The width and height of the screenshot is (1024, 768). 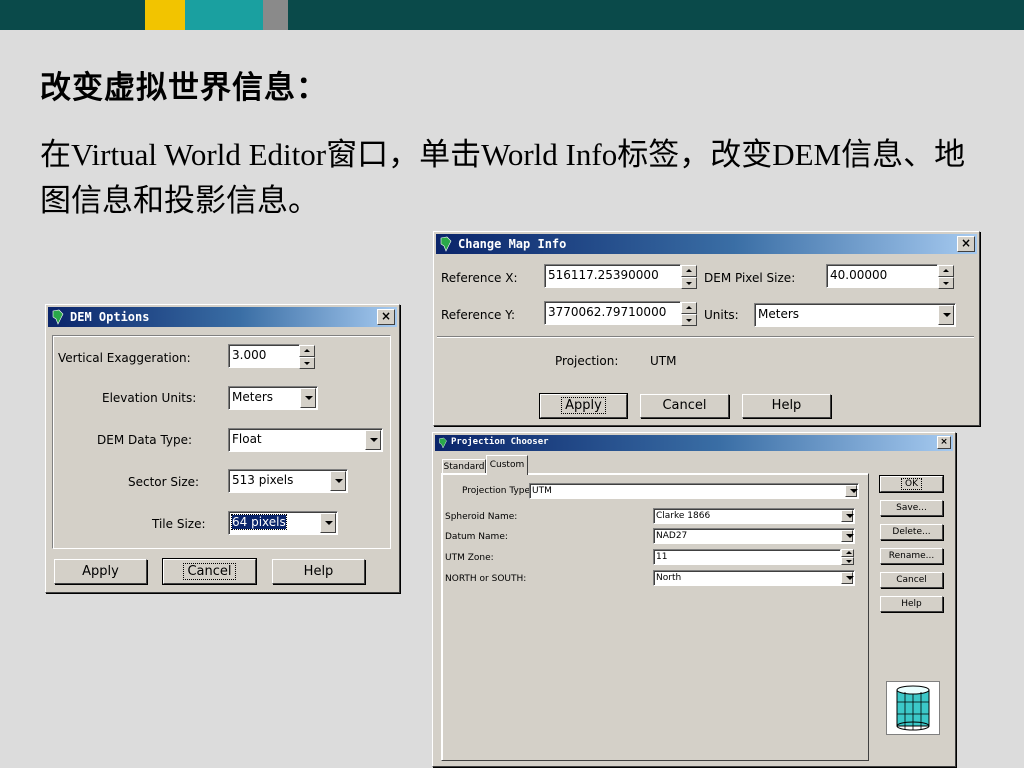 I want to click on dem-apply-label: Apply, so click(x=100, y=571).